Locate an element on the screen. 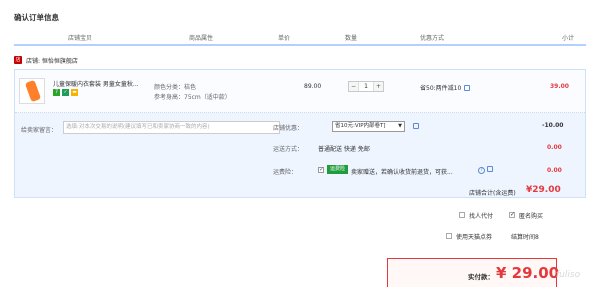 The width and height of the screenshot is (600, 287). shop-icon: 店 is located at coordinates (18, 60).